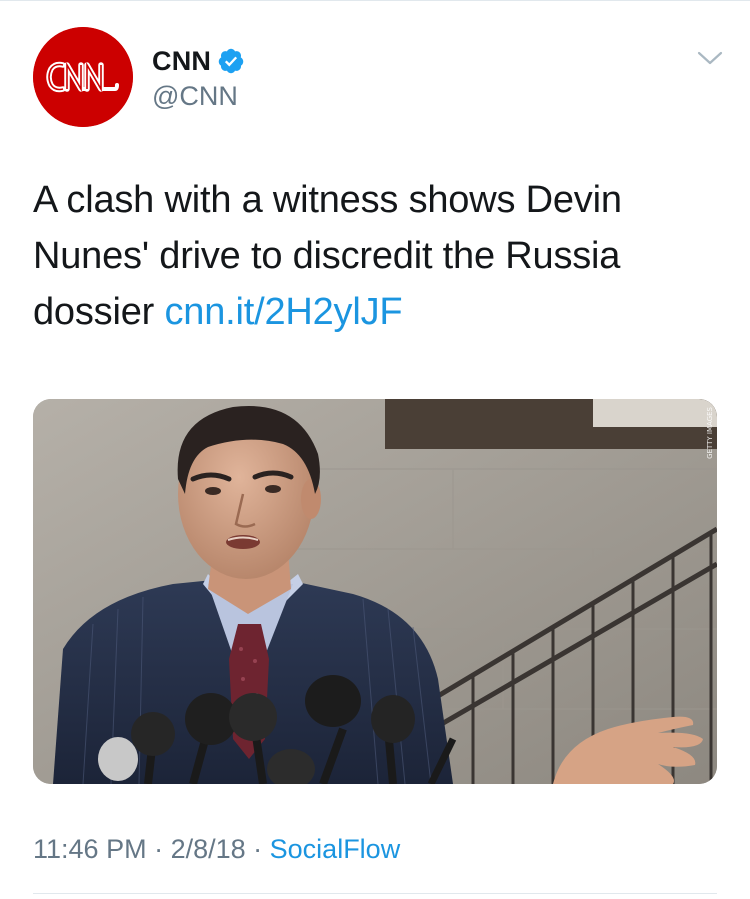  I want to click on bottom-divider, so click(375, 893).